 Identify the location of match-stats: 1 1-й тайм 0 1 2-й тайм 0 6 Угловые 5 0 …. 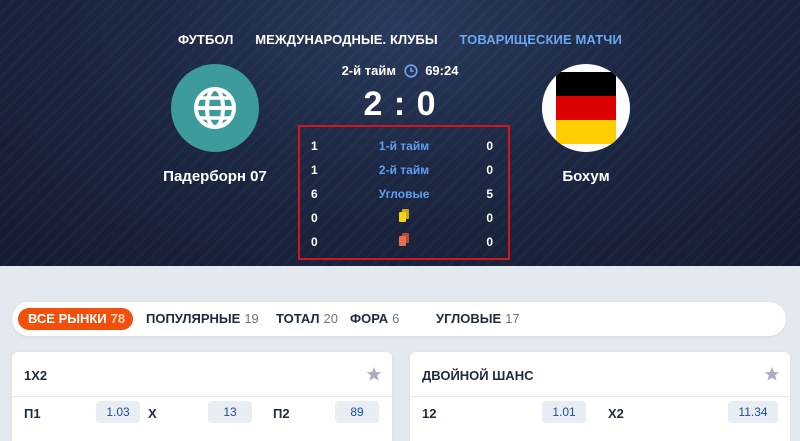
(404, 192).